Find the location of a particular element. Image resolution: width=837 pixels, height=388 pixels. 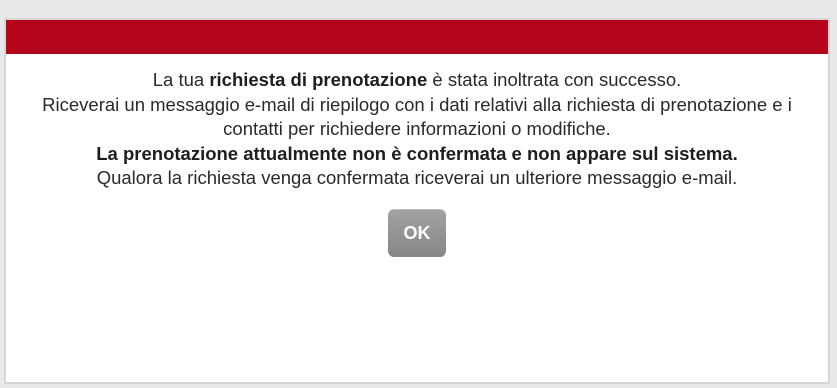

success-message-suffix: è stata inoltrata con successo. is located at coordinates (554, 79).